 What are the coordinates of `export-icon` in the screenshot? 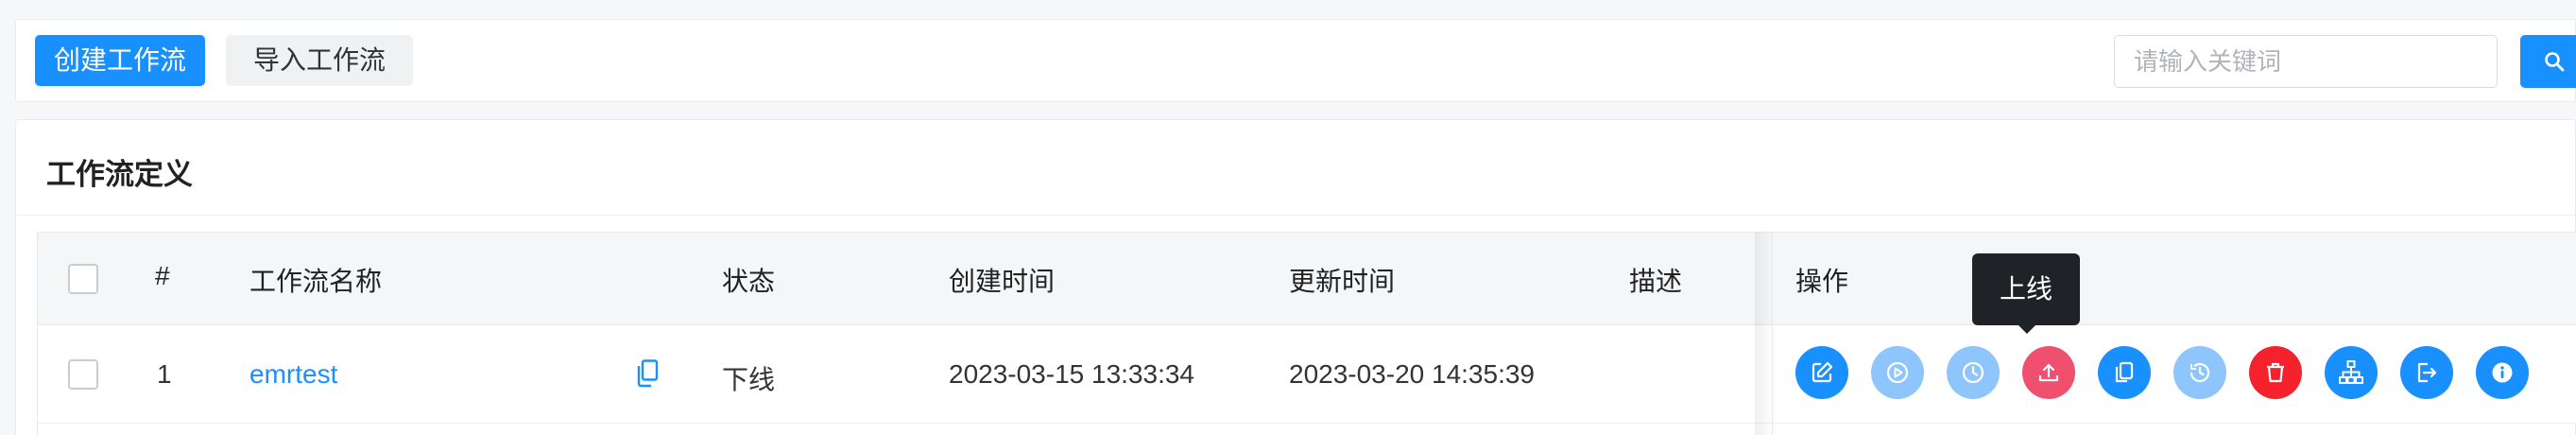 It's located at (2427, 372).